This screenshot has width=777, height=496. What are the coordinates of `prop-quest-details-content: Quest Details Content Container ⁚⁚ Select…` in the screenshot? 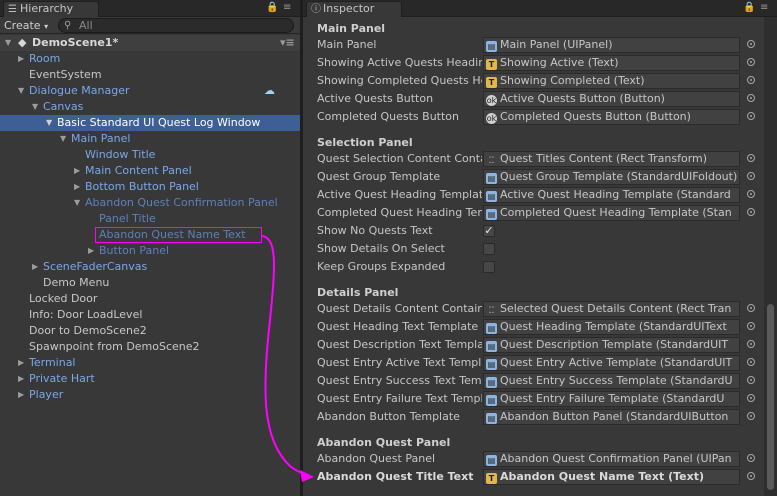 It's located at (540, 309).